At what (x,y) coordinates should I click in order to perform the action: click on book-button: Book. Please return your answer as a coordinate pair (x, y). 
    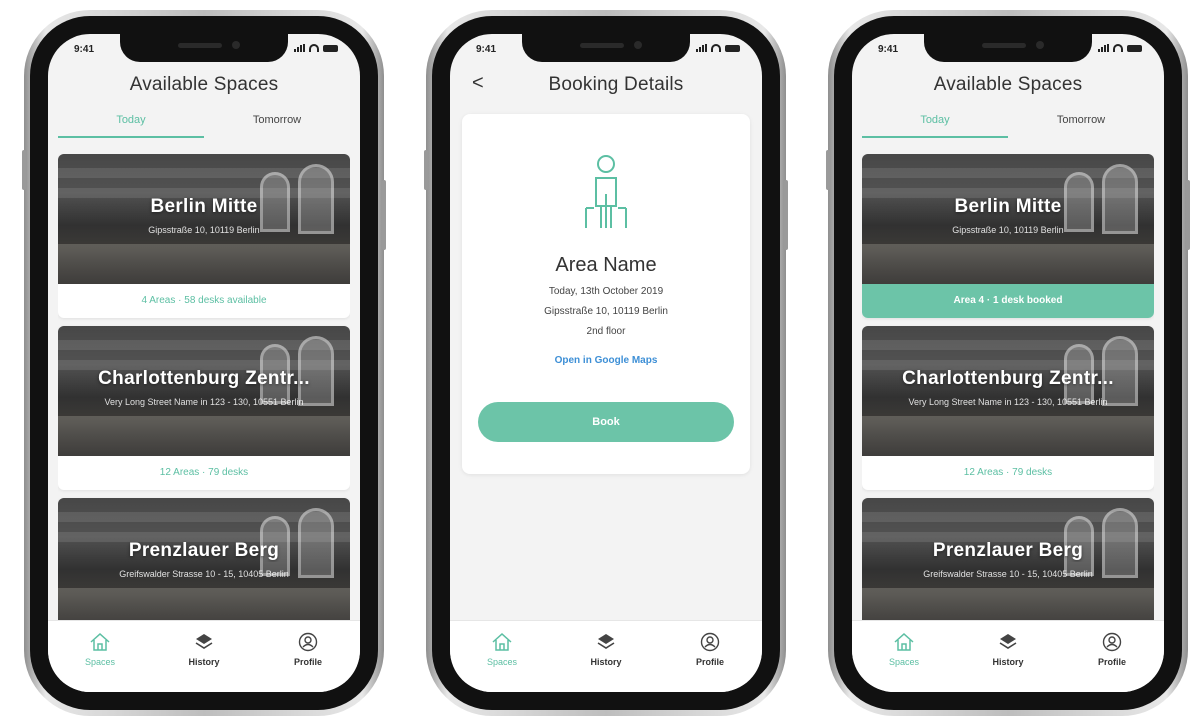
    Looking at the image, I should click on (606, 422).